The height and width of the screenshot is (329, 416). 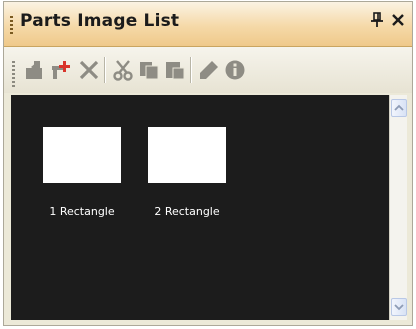 I want to click on toolbar, so click(x=208, y=70).